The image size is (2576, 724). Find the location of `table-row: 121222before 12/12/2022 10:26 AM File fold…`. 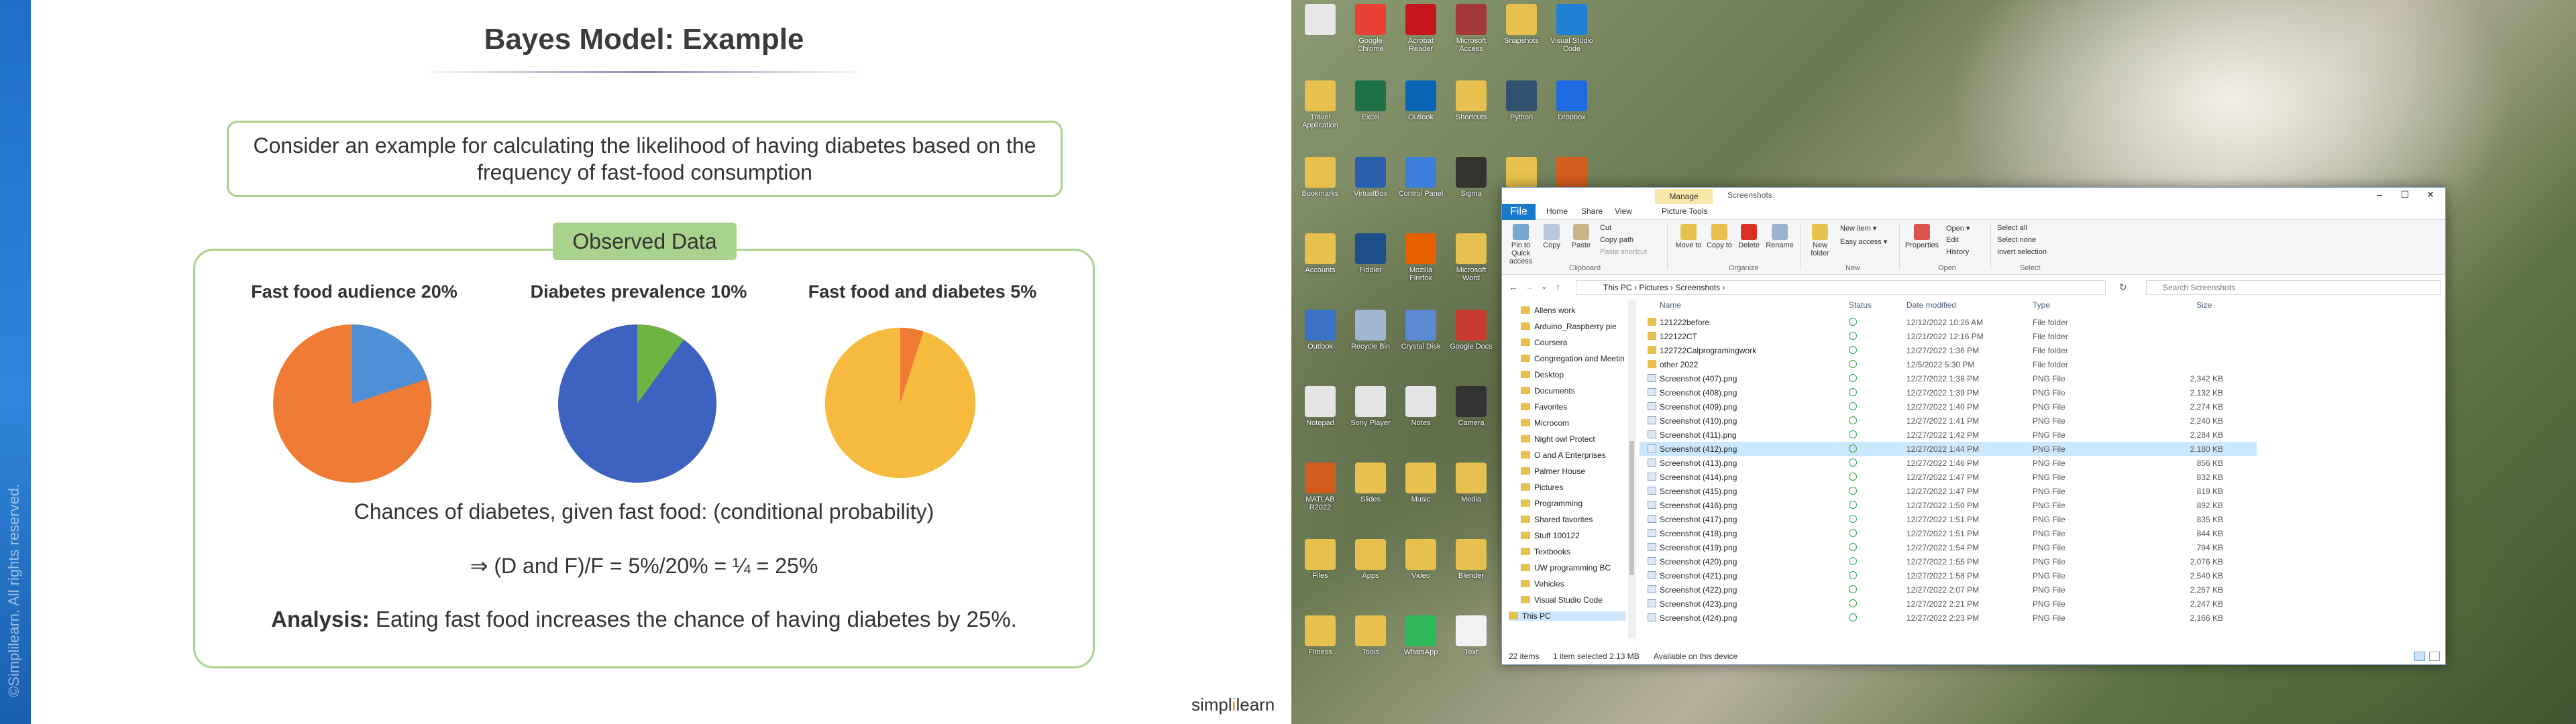

table-row: 121222before 12/12/2022 10:26 AM File fold… is located at coordinates (1948, 322).